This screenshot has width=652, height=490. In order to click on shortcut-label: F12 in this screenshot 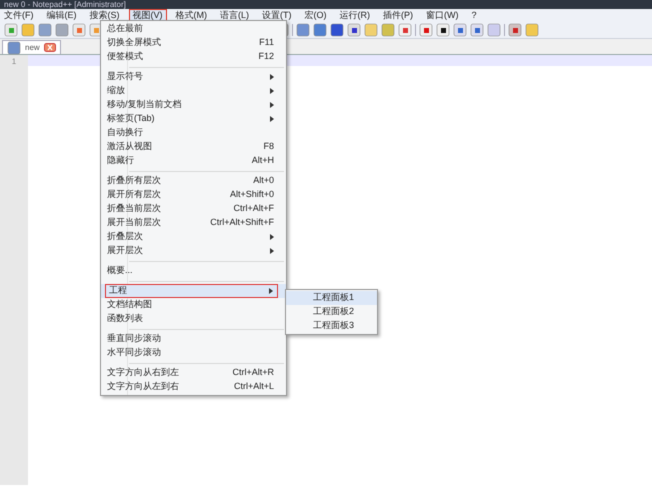, I will do `click(266, 57)`.